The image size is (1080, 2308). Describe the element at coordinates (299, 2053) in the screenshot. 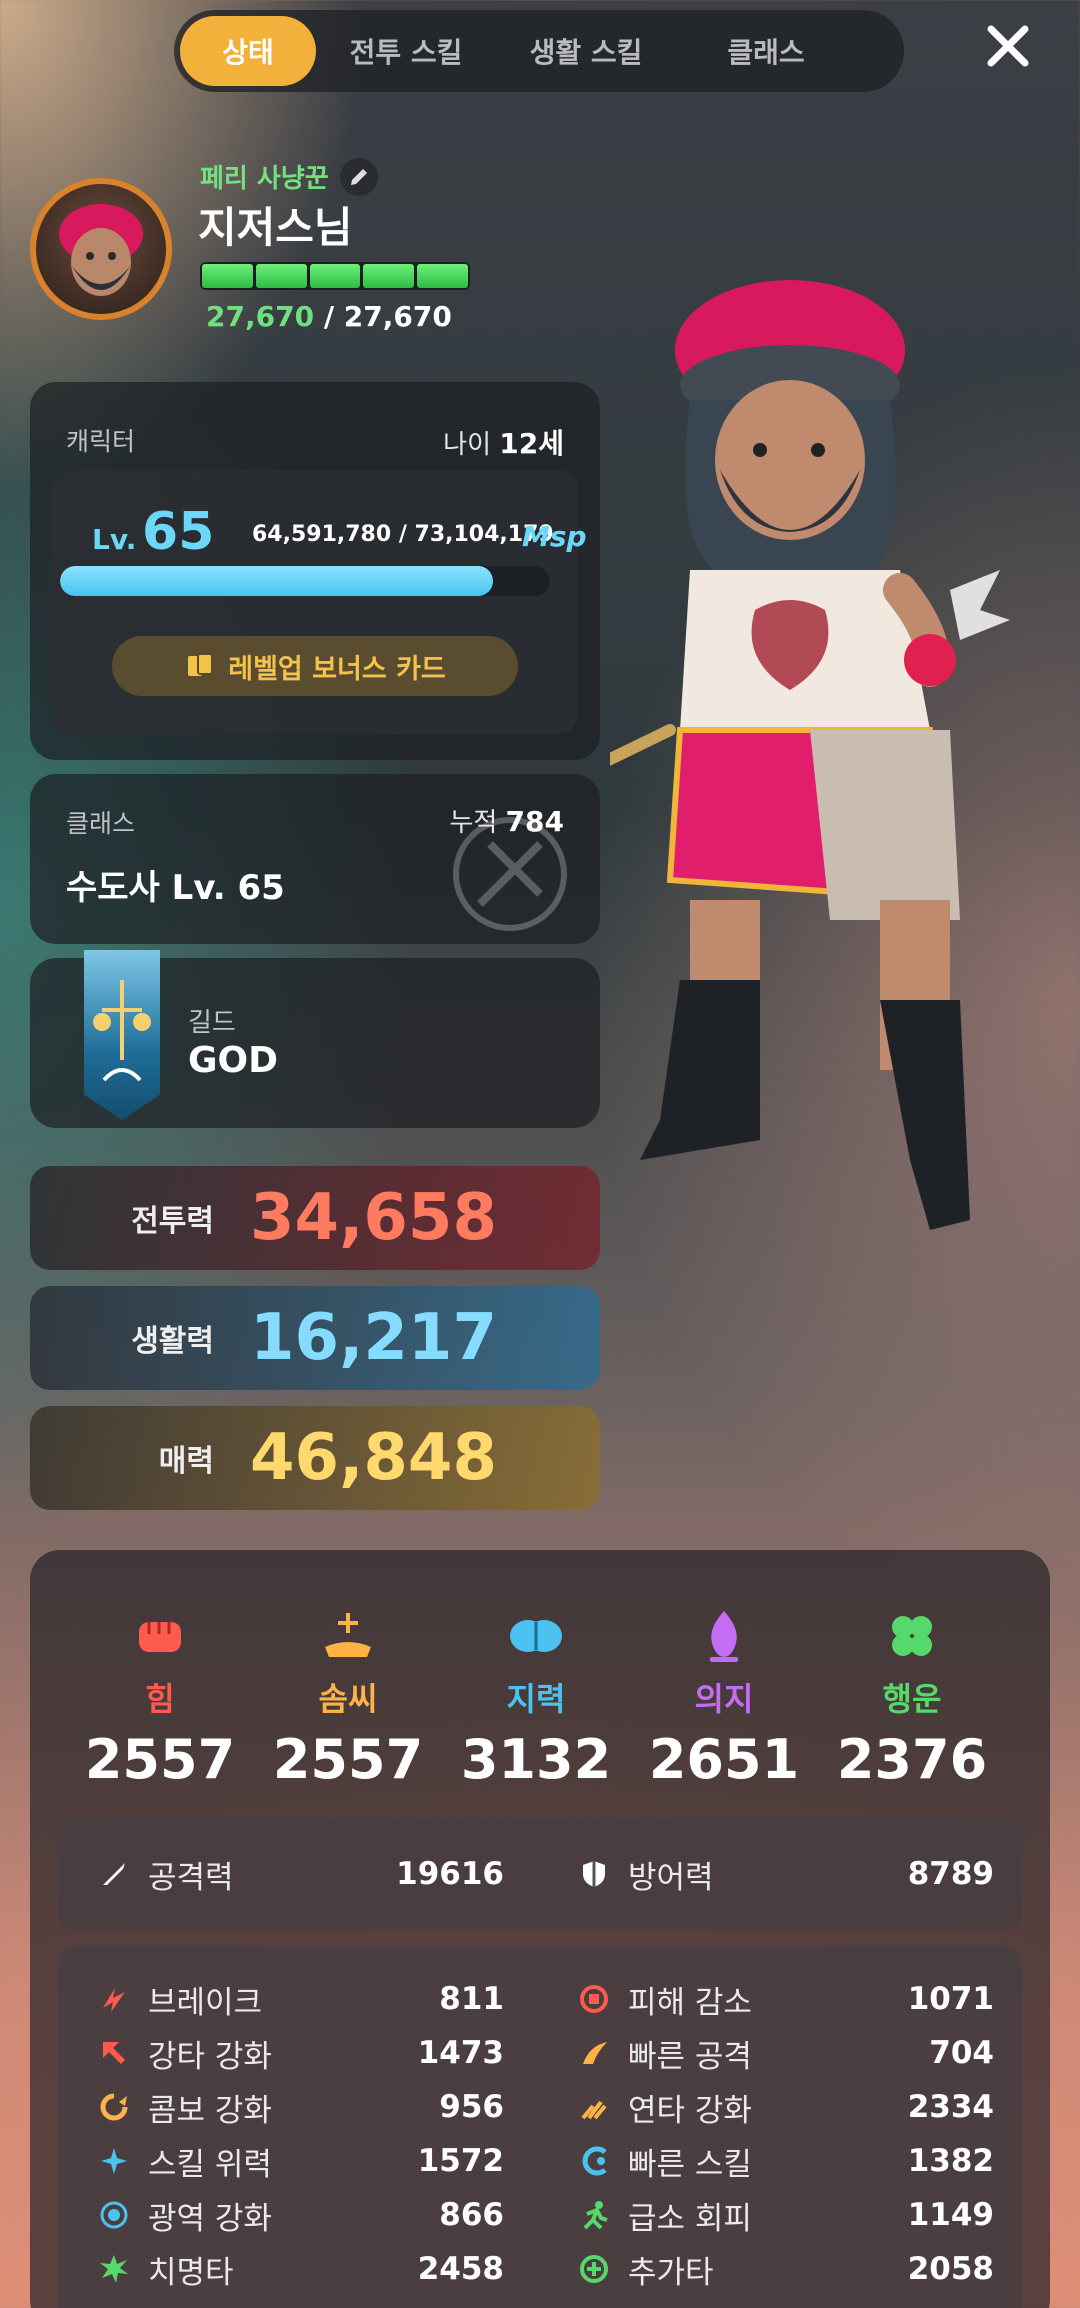

I see `stat-smash: 강타 강화 1473` at that location.